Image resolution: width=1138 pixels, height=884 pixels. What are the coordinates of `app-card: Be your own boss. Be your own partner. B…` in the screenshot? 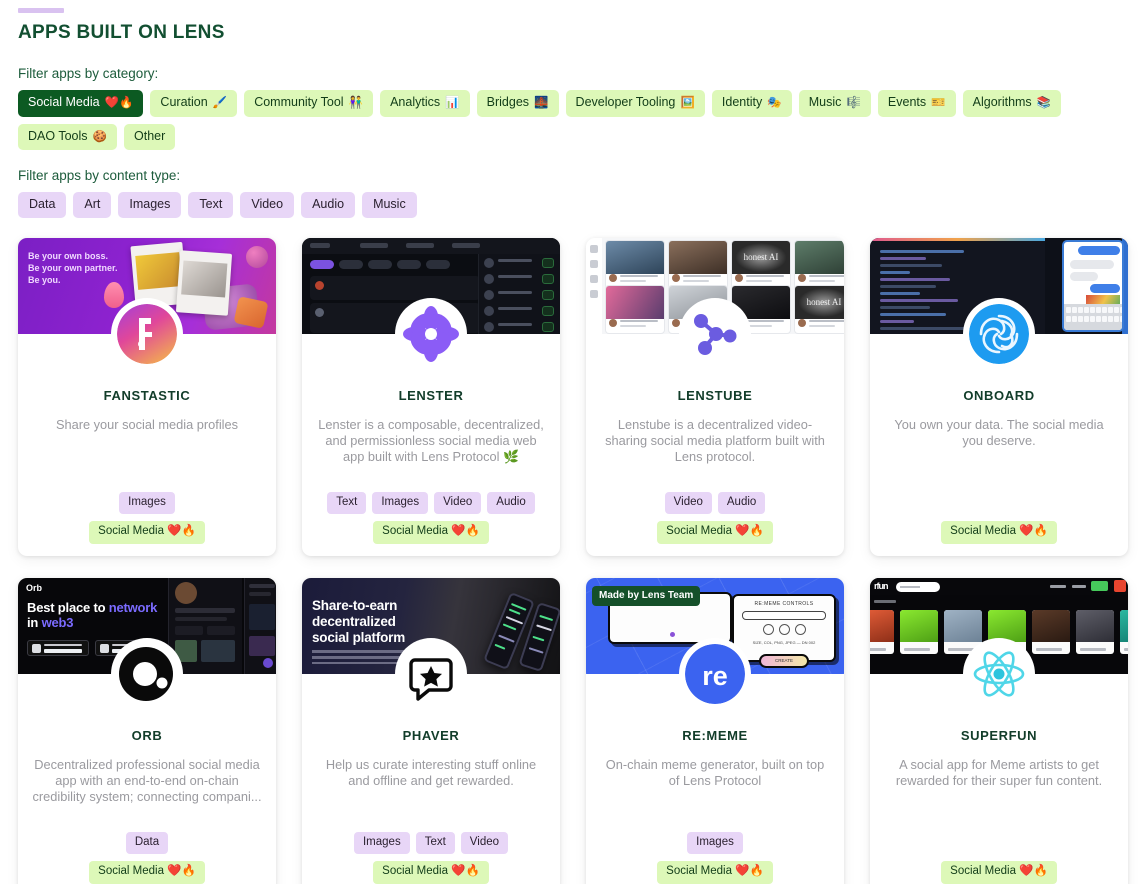 It's located at (147, 396).